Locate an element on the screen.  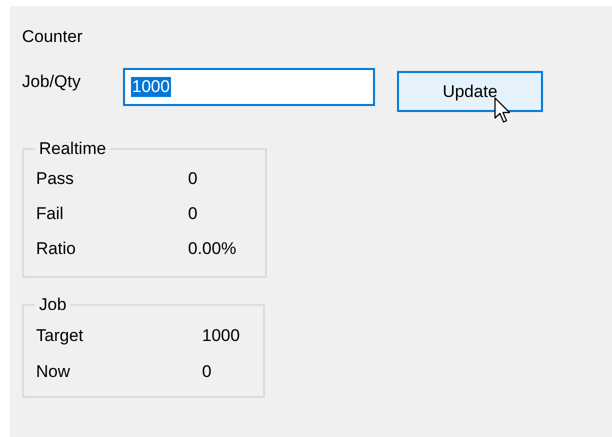
job-qty-field: 1000 is located at coordinates (249, 87).